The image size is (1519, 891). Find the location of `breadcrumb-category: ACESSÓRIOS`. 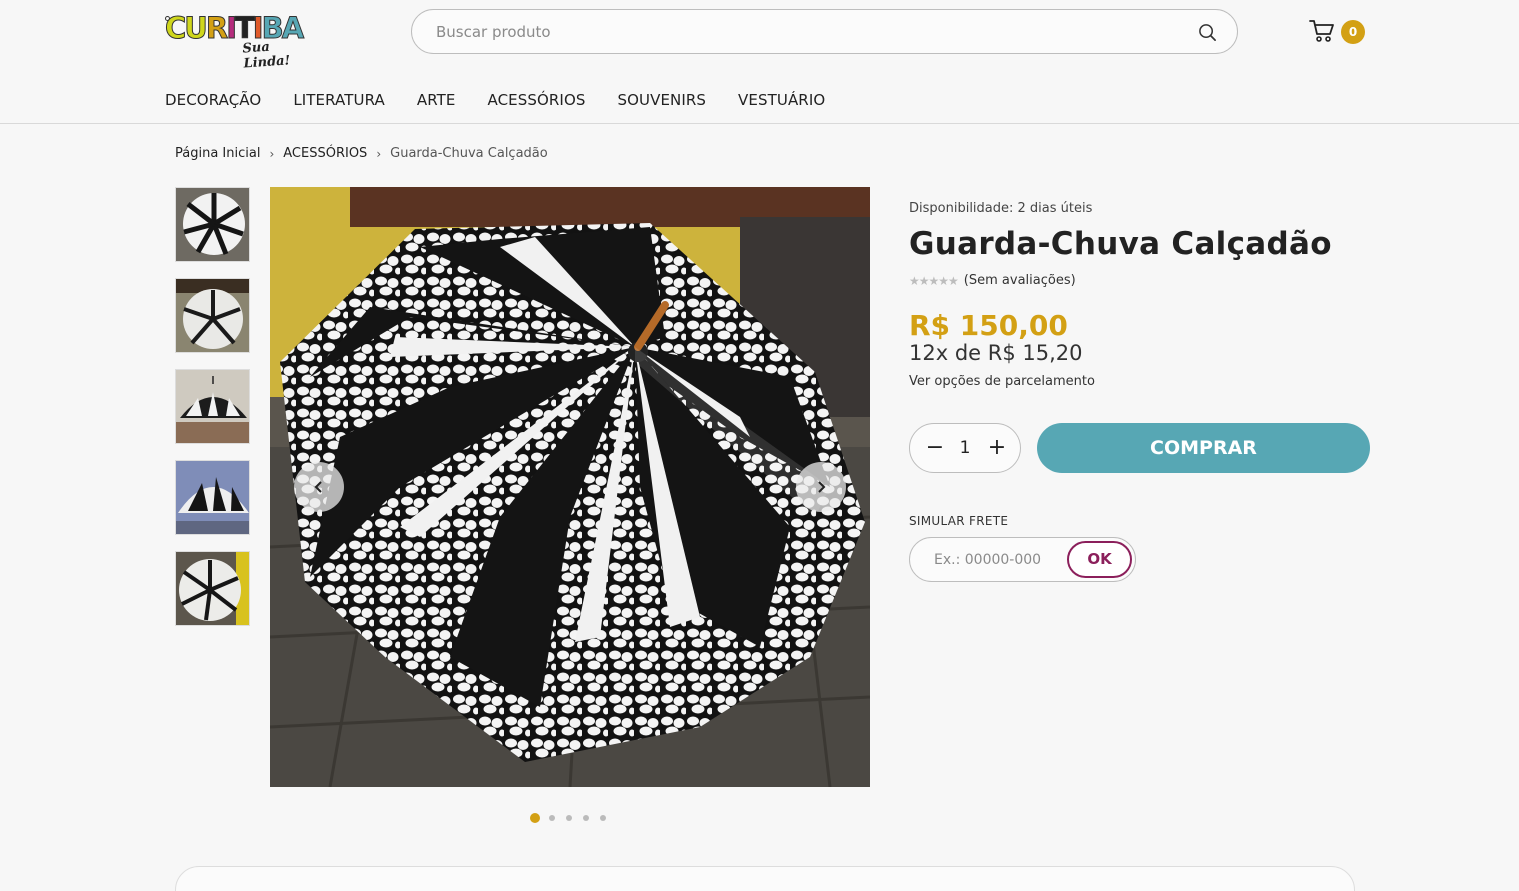

breadcrumb-category: ACESSÓRIOS is located at coordinates (325, 153).